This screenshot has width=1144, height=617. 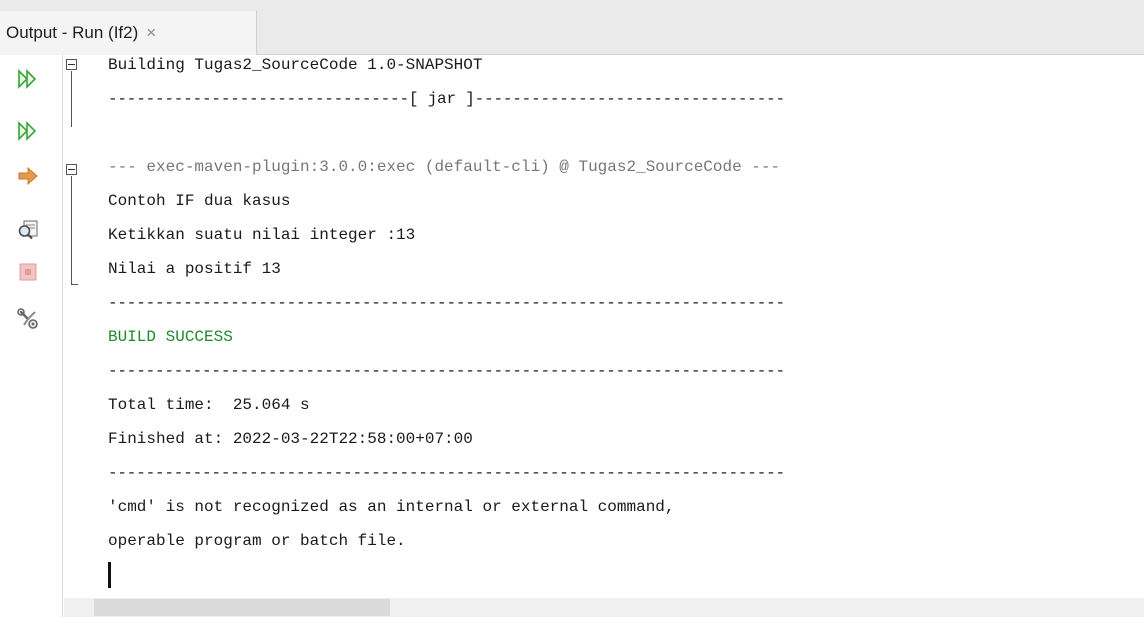 I want to click on input-line, so click(x=446, y=575).